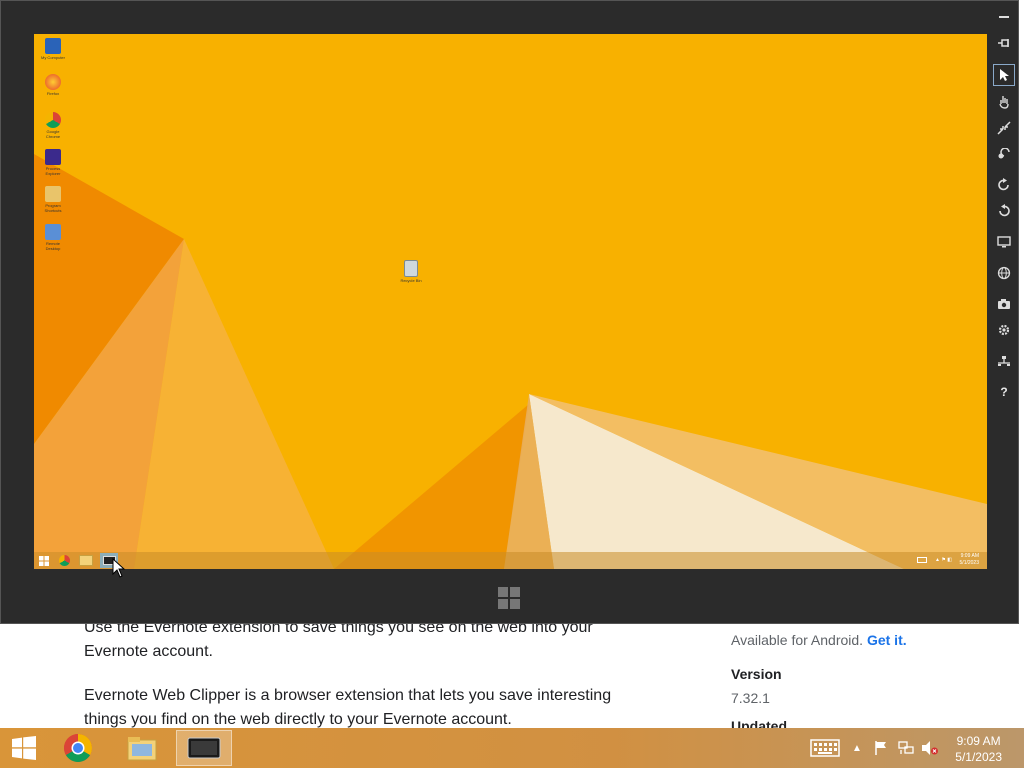  I want to click on simulator-clock: 9:09 AM 5/1/2023, so click(969, 560).